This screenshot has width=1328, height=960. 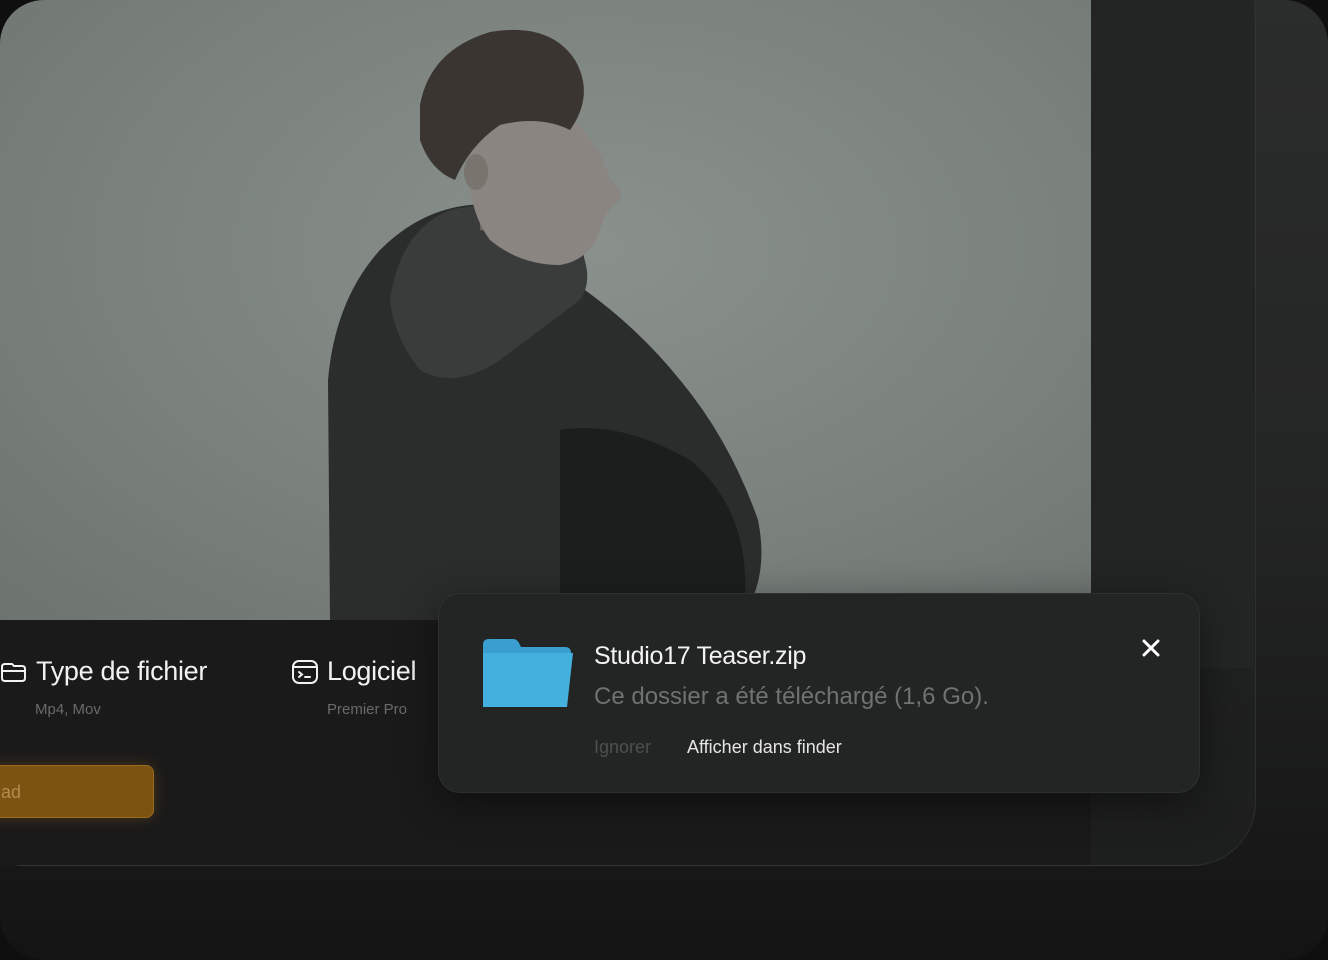 What do you see at coordinates (305, 672) in the screenshot?
I see `terminal-window-icon` at bounding box center [305, 672].